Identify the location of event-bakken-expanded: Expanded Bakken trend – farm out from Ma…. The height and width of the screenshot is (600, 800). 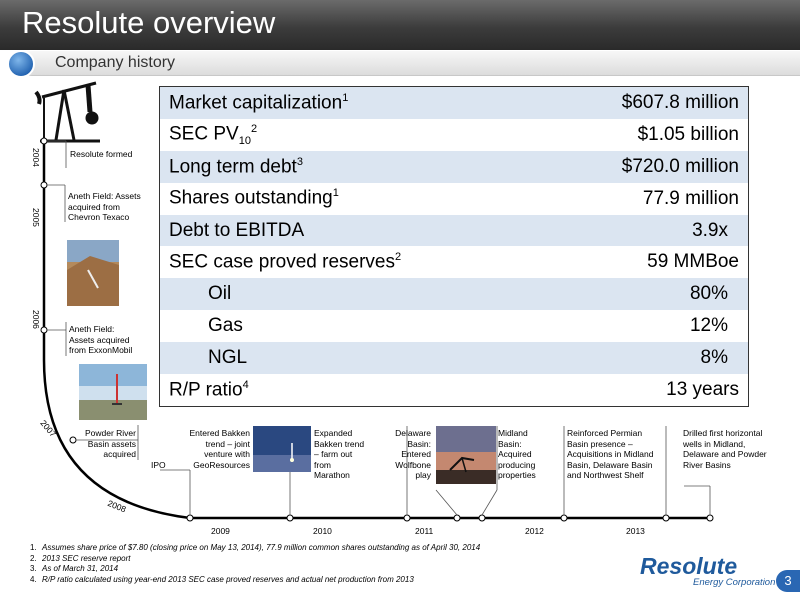
(339, 454).